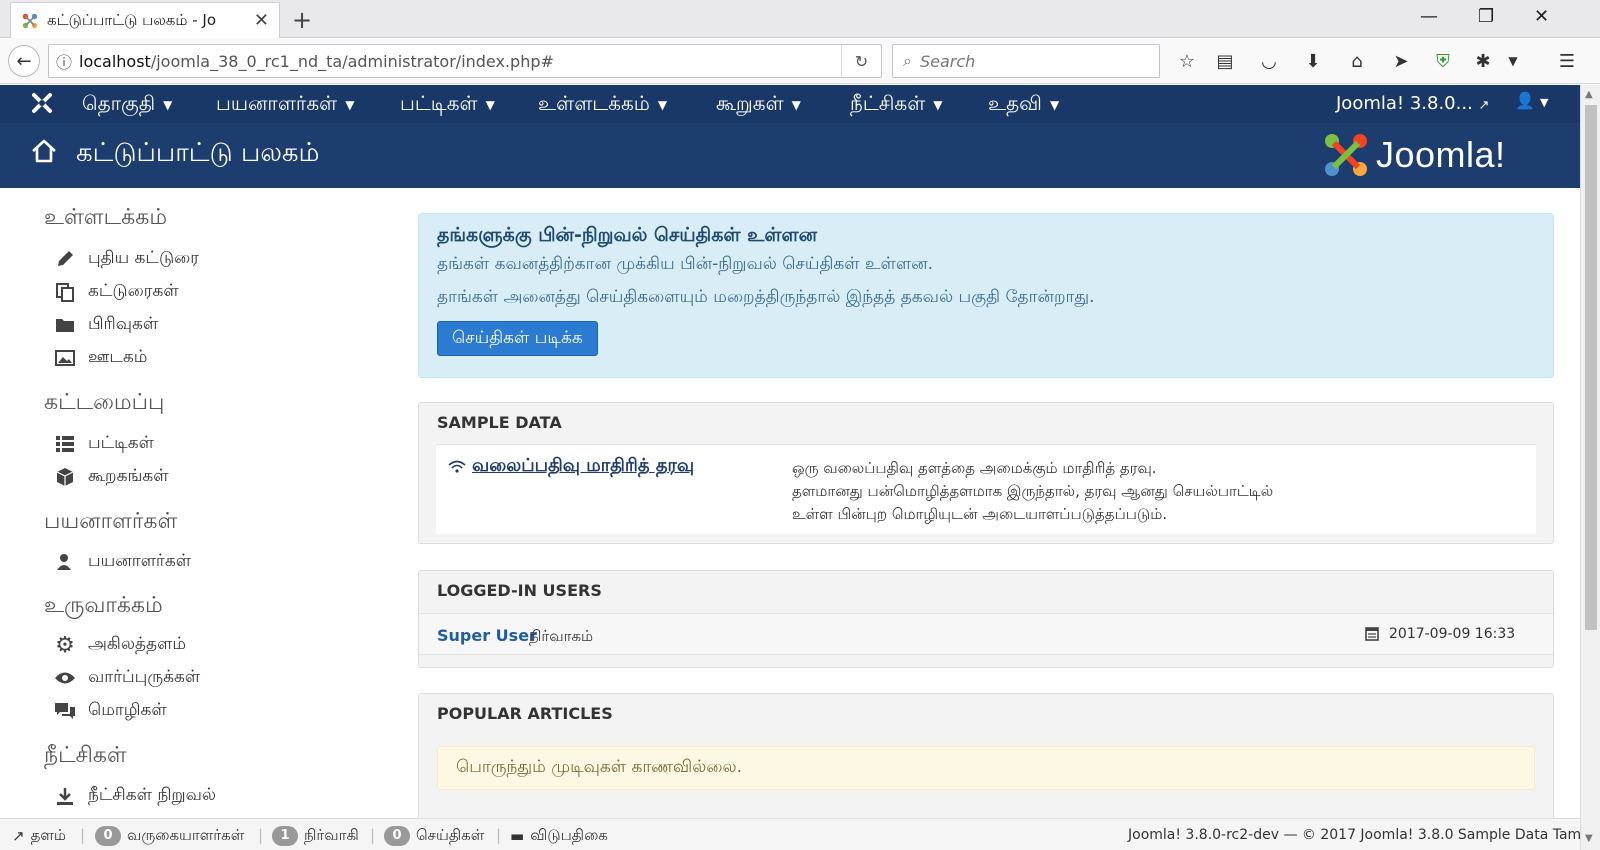 This screenshot has height=850, width=1600. I want to click on bookmark-star-icon: ☆, so click(1187, 61).